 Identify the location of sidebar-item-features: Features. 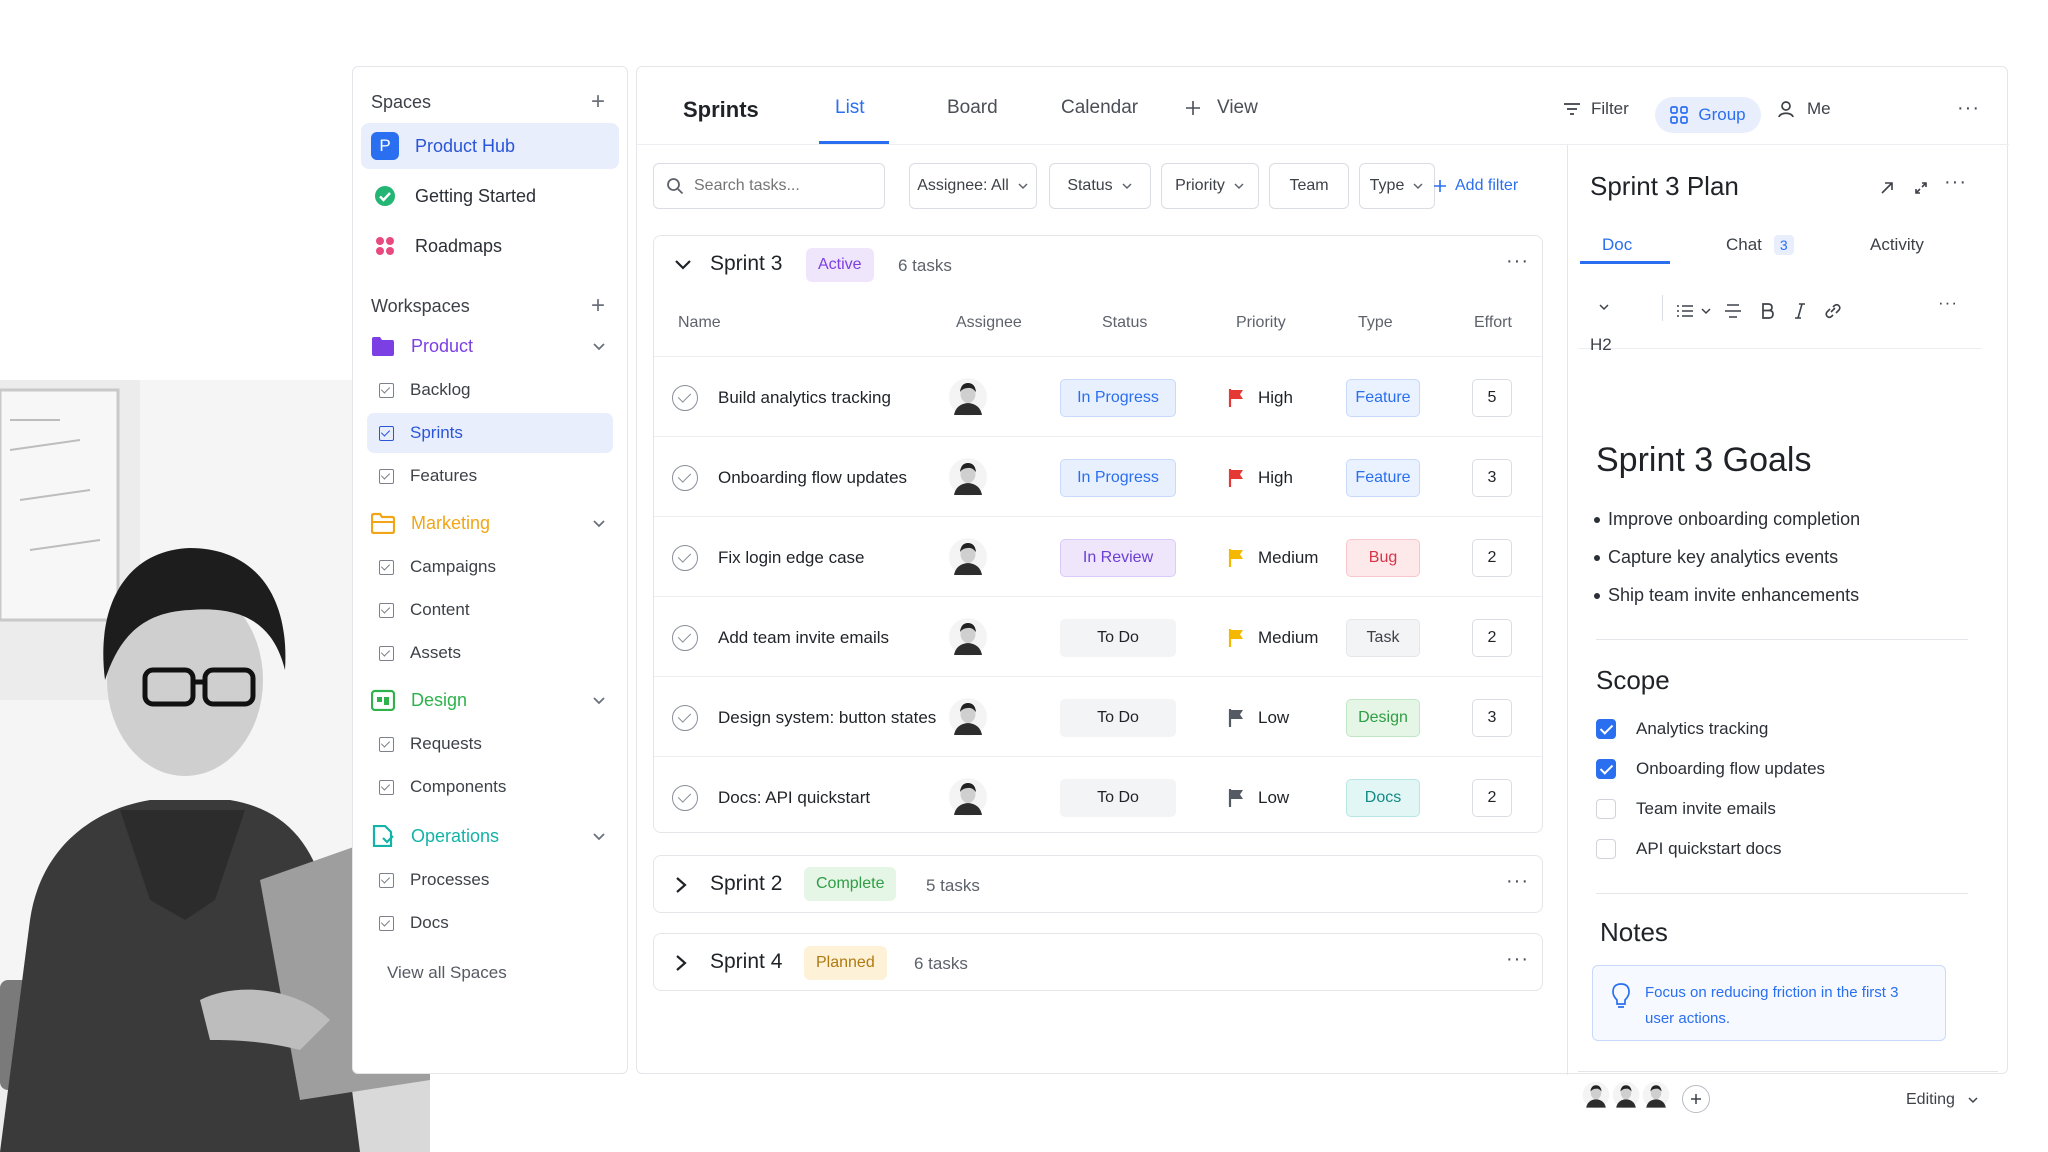
(490, 476).